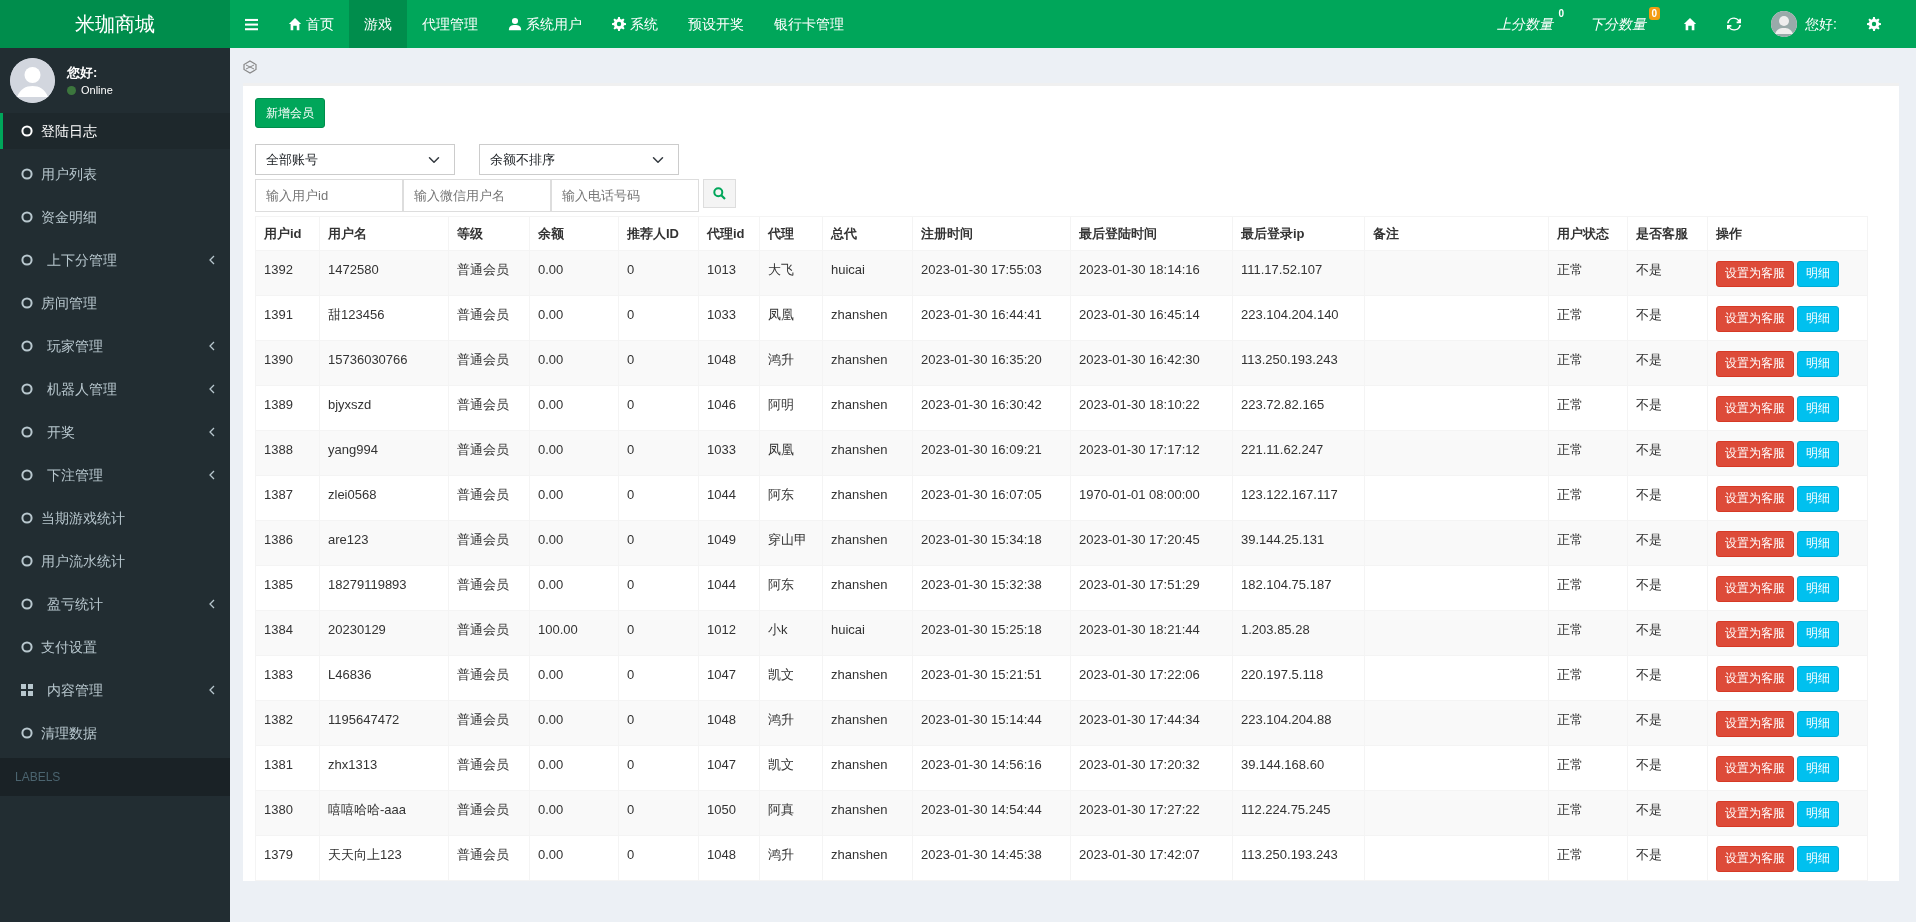 The height and width of the screenshot is (922, 1916). Describe the element at coordinates (991, 233) in the screenshot. I see `column-header: 注册时间` at that location.